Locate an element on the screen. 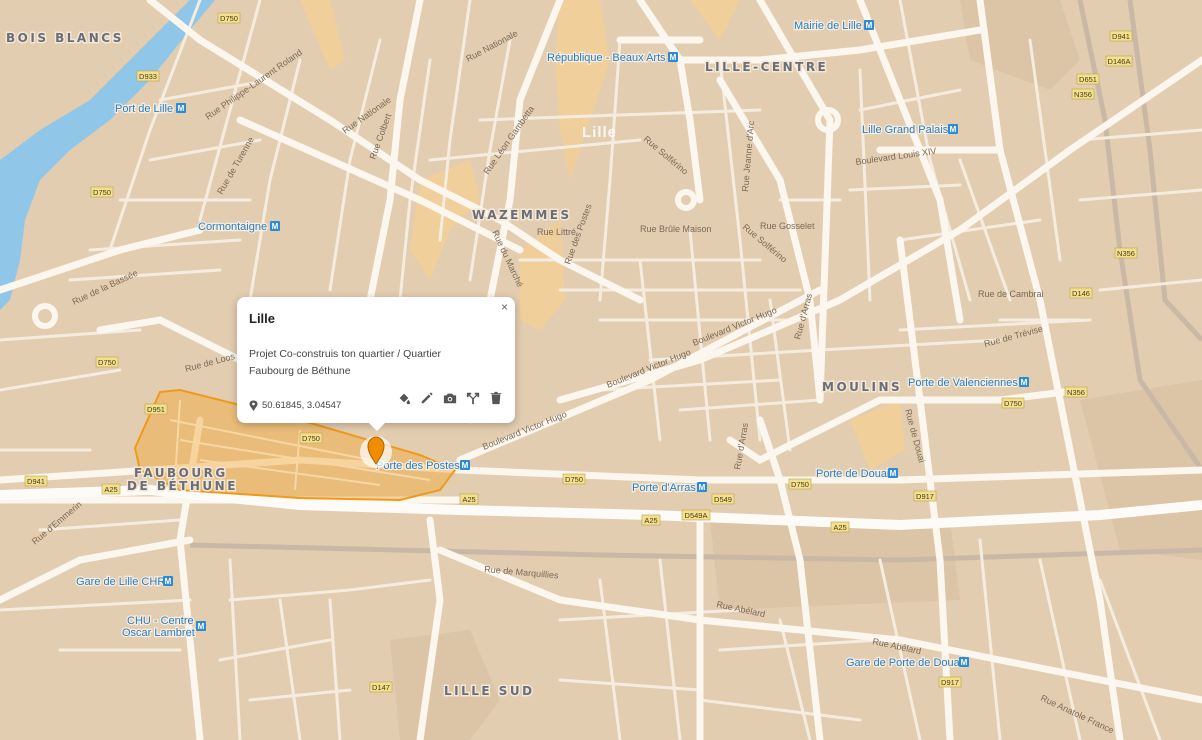  svg-text: D549A is located at coordinates (696, 515).